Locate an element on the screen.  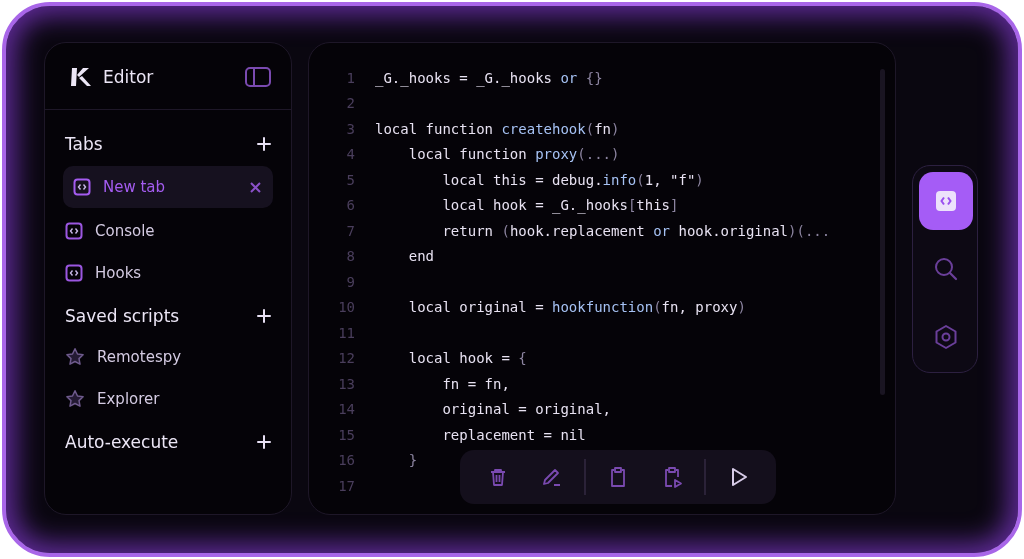
code-line: original = original, is located at coordinates (526, 409).